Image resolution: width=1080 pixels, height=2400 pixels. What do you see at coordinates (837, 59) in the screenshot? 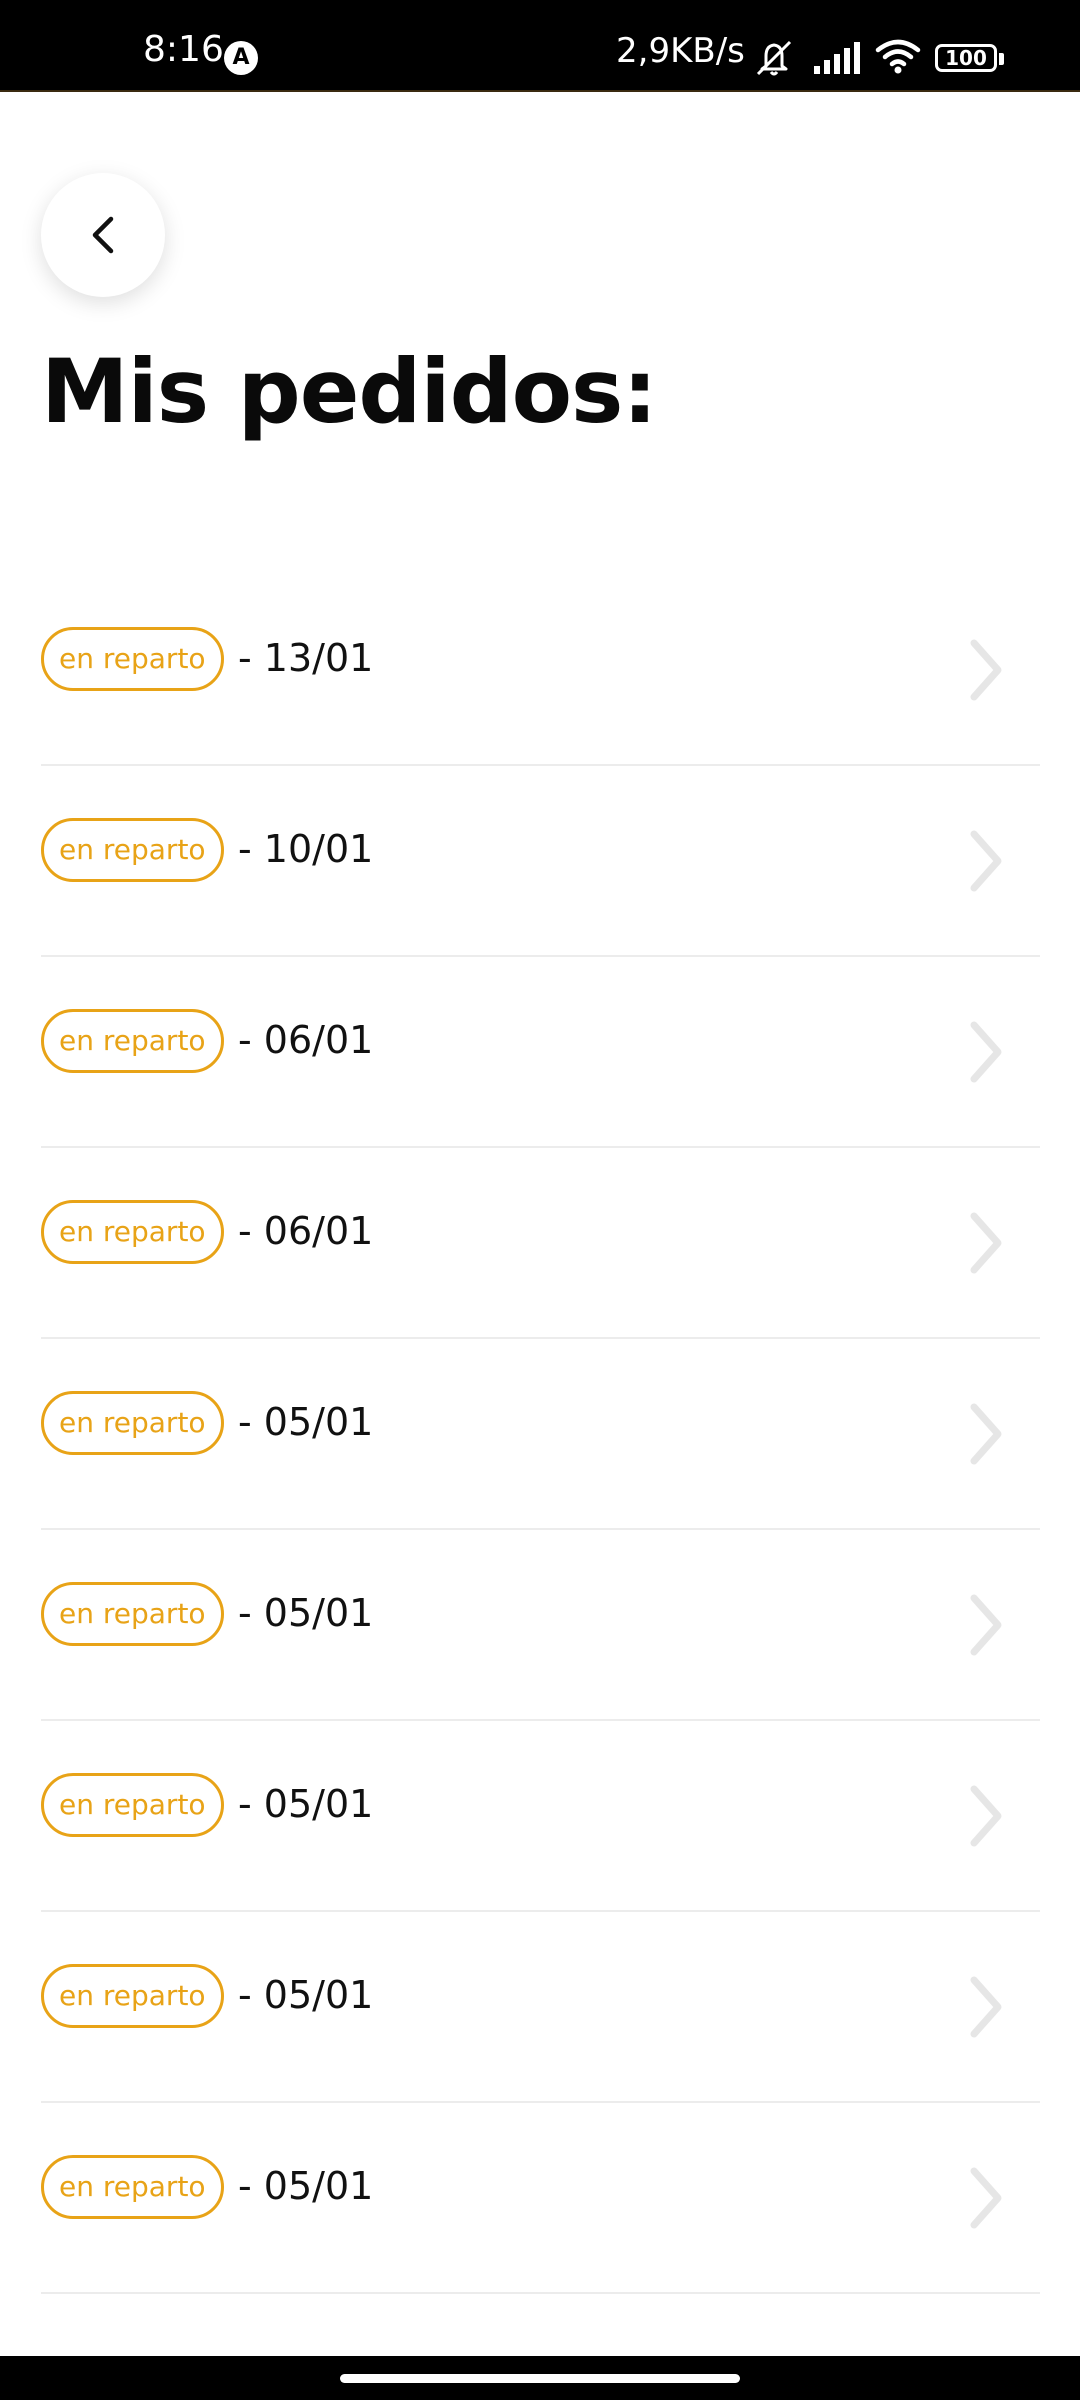
I see `signal-icon` at bounding box center [837, 59].